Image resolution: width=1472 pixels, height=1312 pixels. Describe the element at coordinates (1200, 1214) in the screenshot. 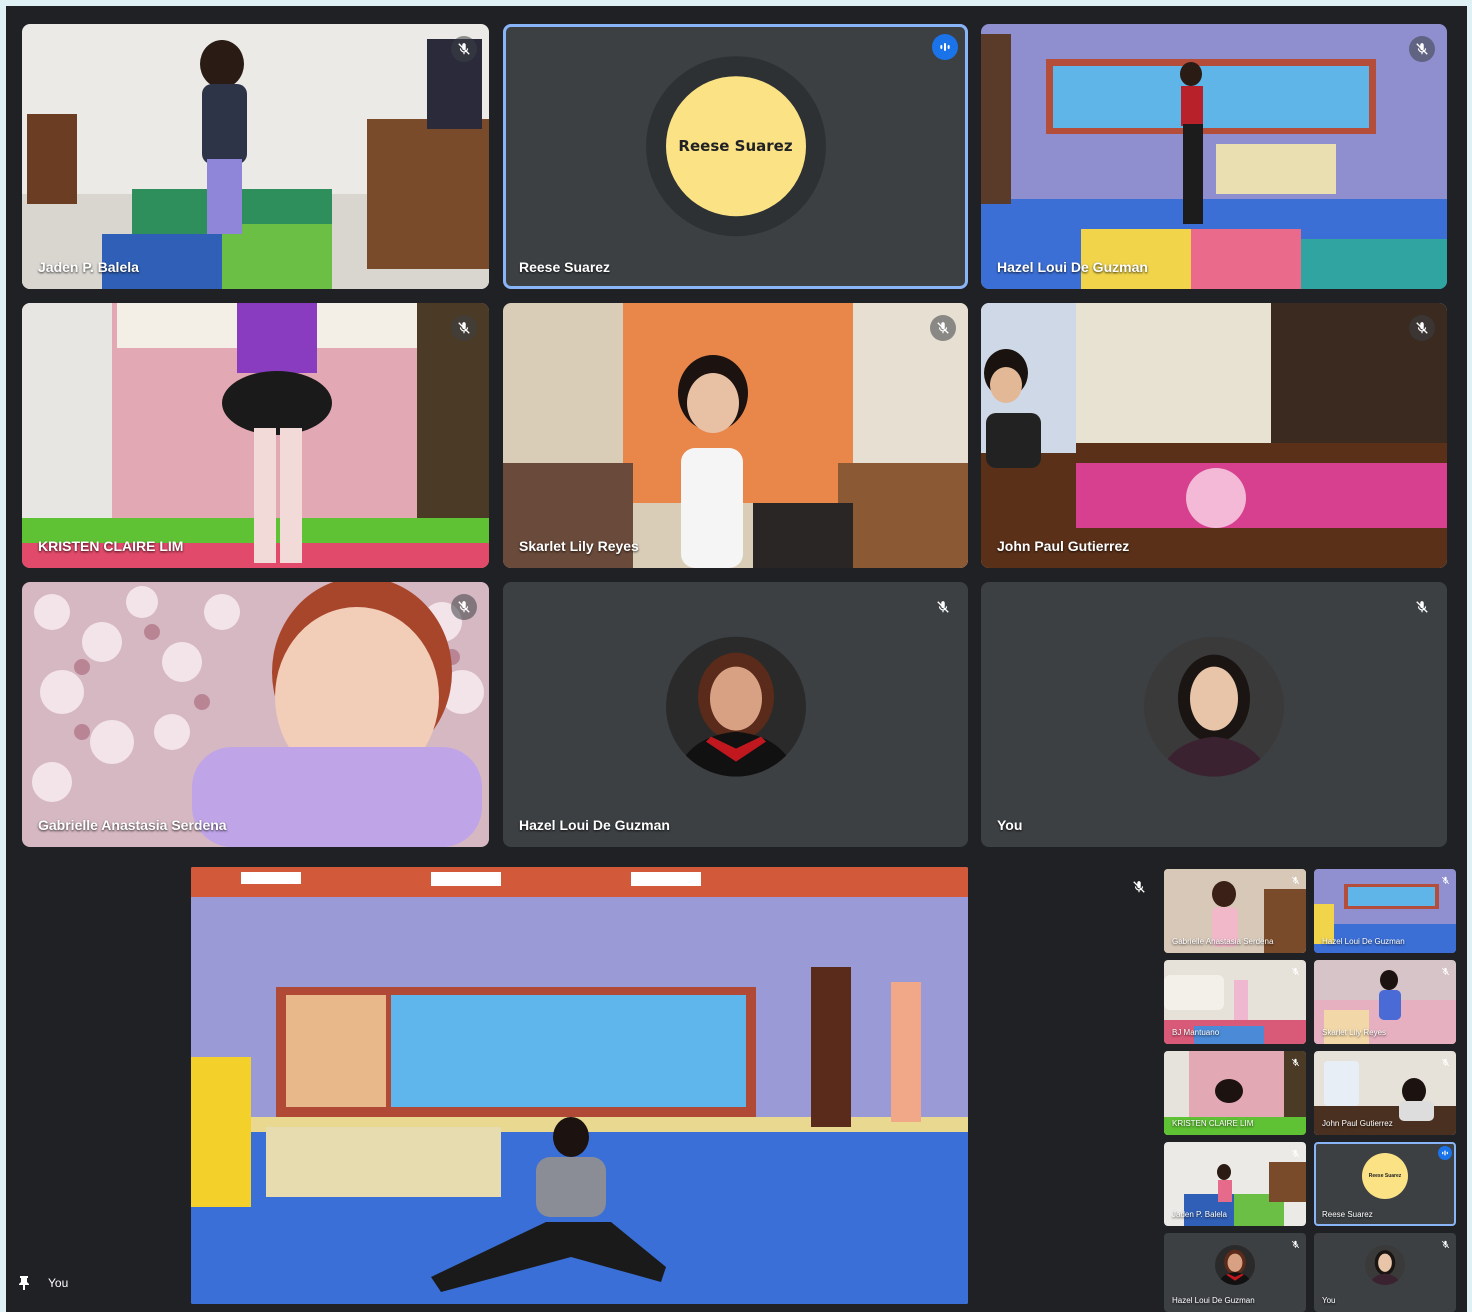

I see `thumbnail-name: Jaden P. Balela` at that location.